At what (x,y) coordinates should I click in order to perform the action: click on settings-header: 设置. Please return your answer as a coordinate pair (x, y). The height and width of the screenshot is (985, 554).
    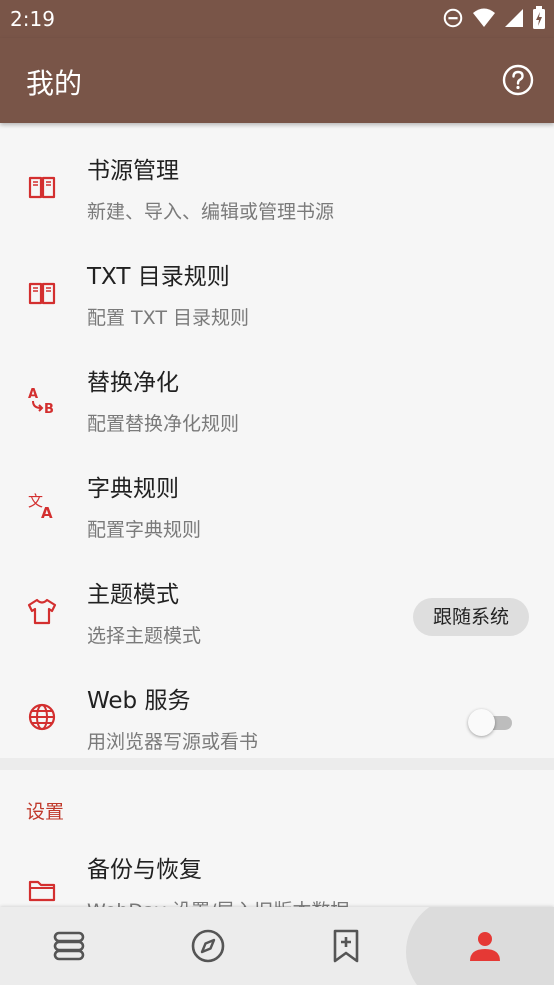
    Looking at the image, I should click on (45, 812).